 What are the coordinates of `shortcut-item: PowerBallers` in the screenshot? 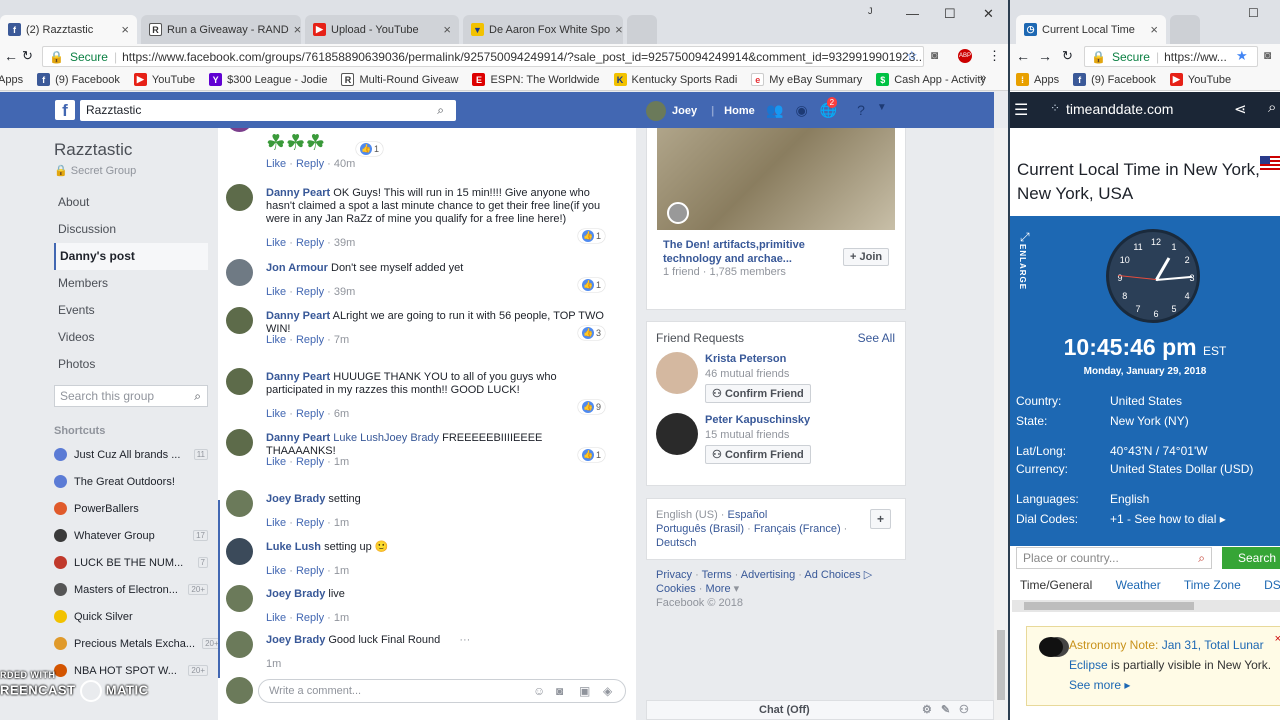 It's located at (131, 508).